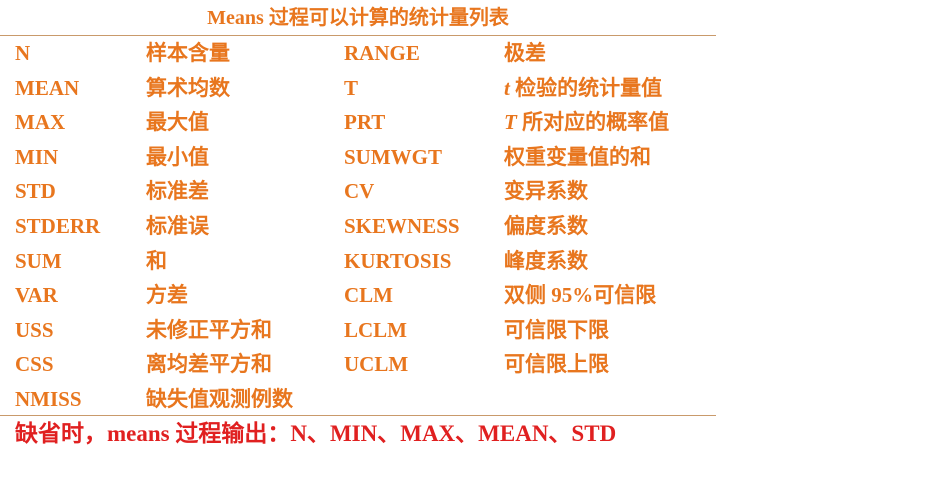 The image size is (949, 491). Describe the element at coordinates (177, 225) in the screenshot. I see `statistic-description: 标准误` at that location.